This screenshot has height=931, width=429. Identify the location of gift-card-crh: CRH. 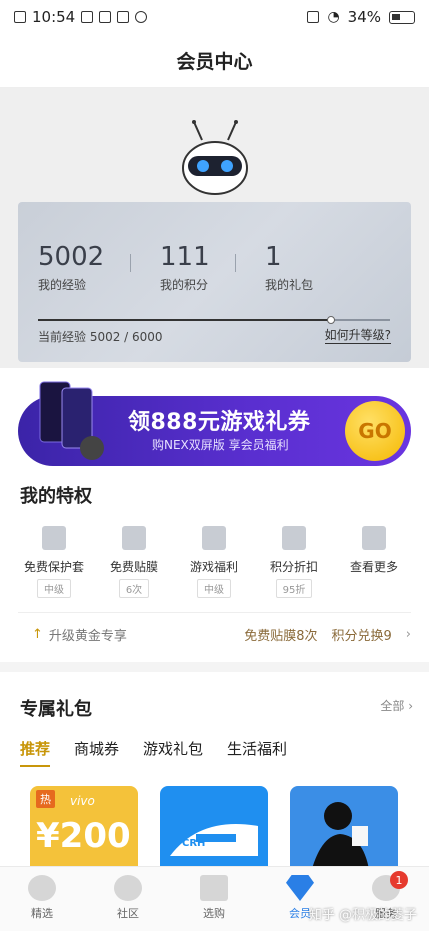
(214, 831).